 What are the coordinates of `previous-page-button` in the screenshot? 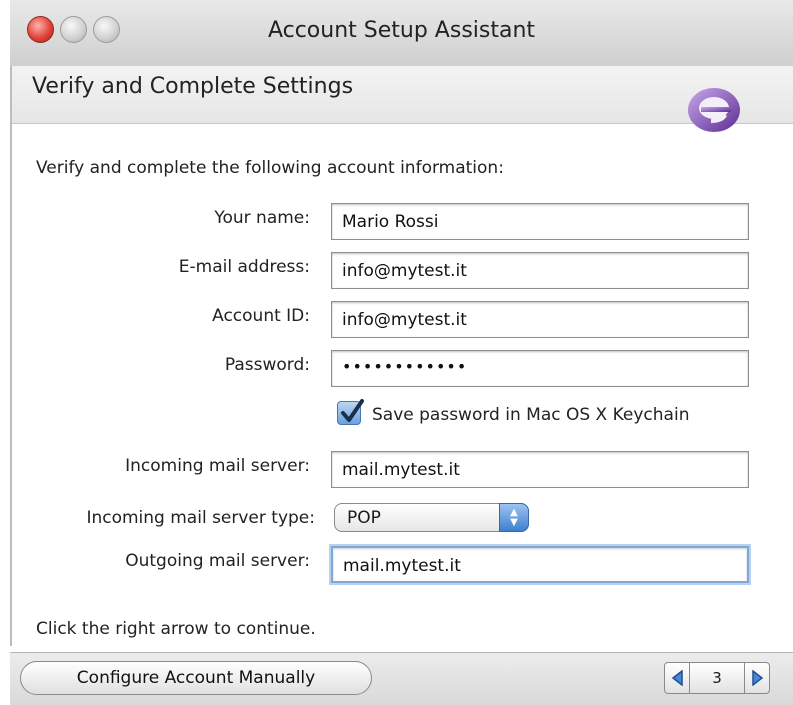 It's located at (677, 678).